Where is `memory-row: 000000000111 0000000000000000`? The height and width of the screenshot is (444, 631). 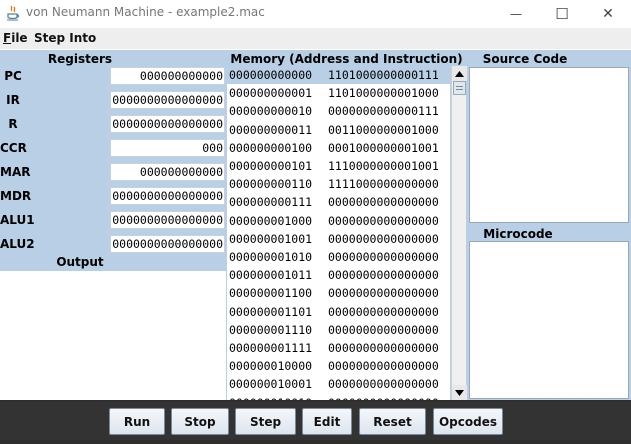 memory-row: 000000000111 0000000000000000 is located at coordinates (338, 202).